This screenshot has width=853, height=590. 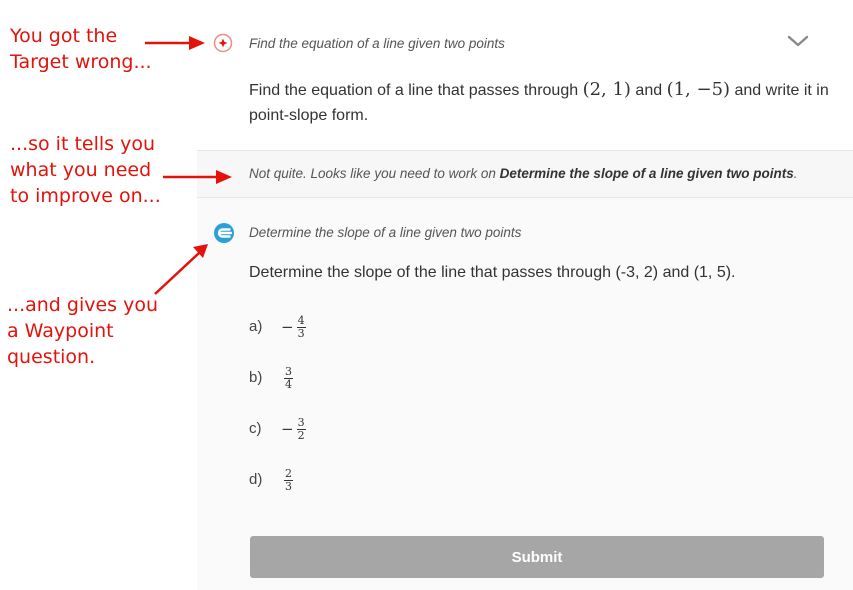 I want to click on arrow-to-waypoint-icon, so click(x=181, y=269).